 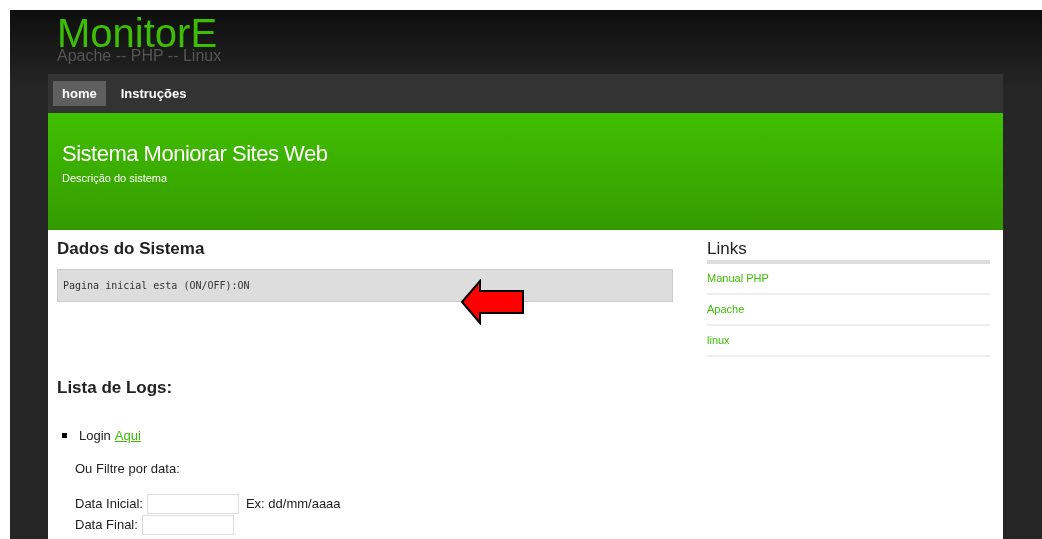 I want to click on site-tagline: Apache -- PHP -- Linux, so click(x=139, y=56).